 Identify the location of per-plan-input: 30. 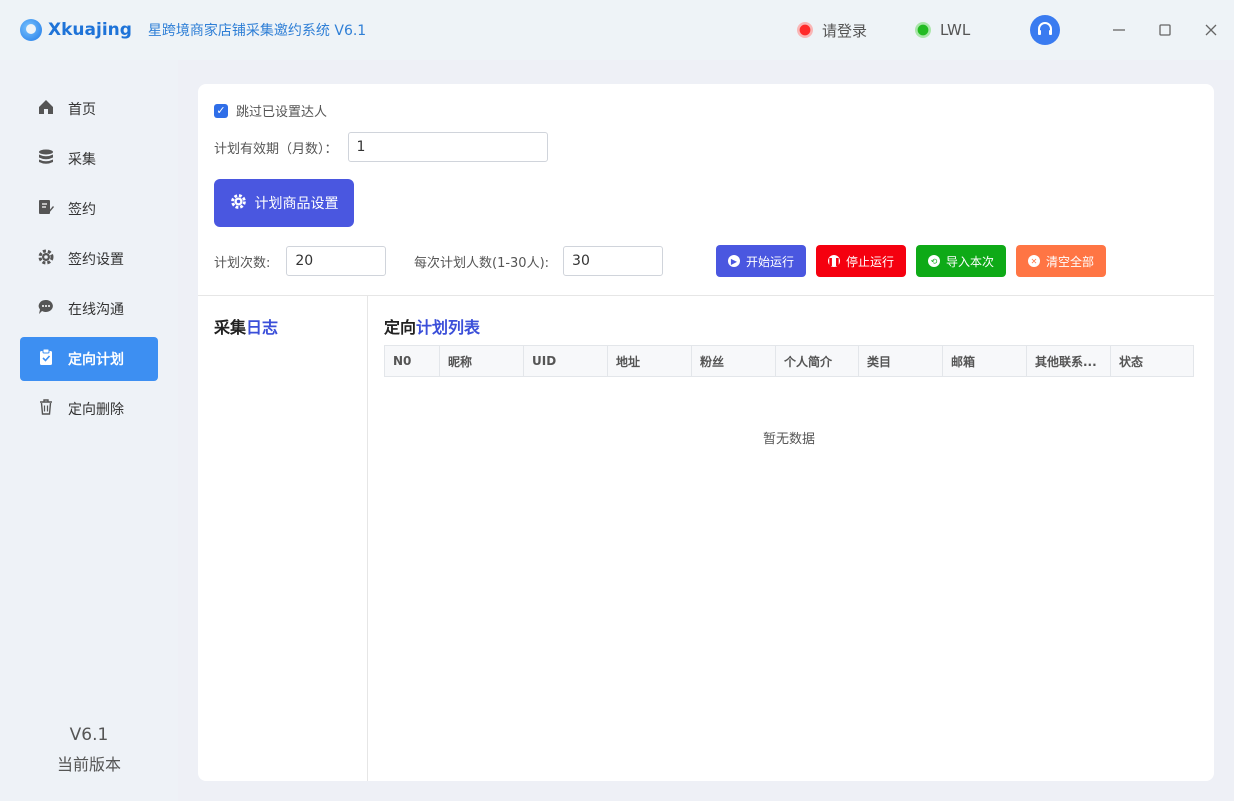
(613, 261).